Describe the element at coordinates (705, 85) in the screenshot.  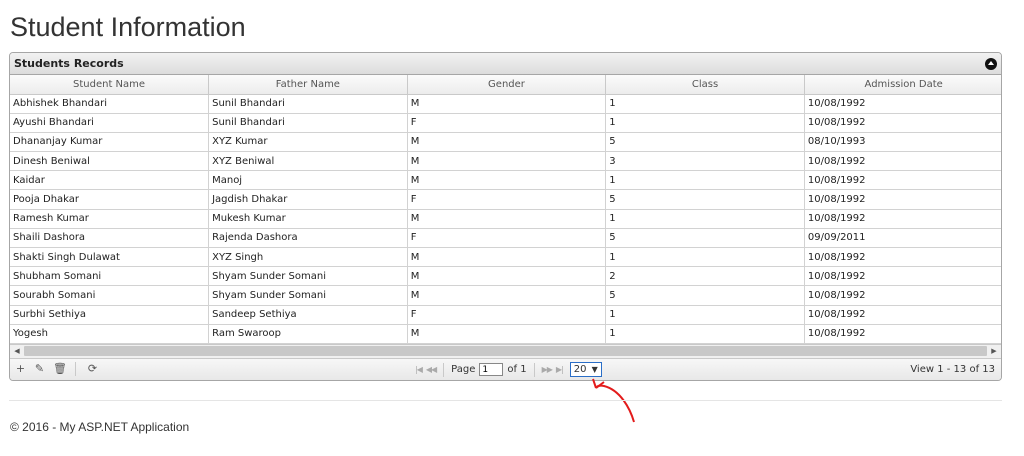
I see `column-header-class: Class` at that location.